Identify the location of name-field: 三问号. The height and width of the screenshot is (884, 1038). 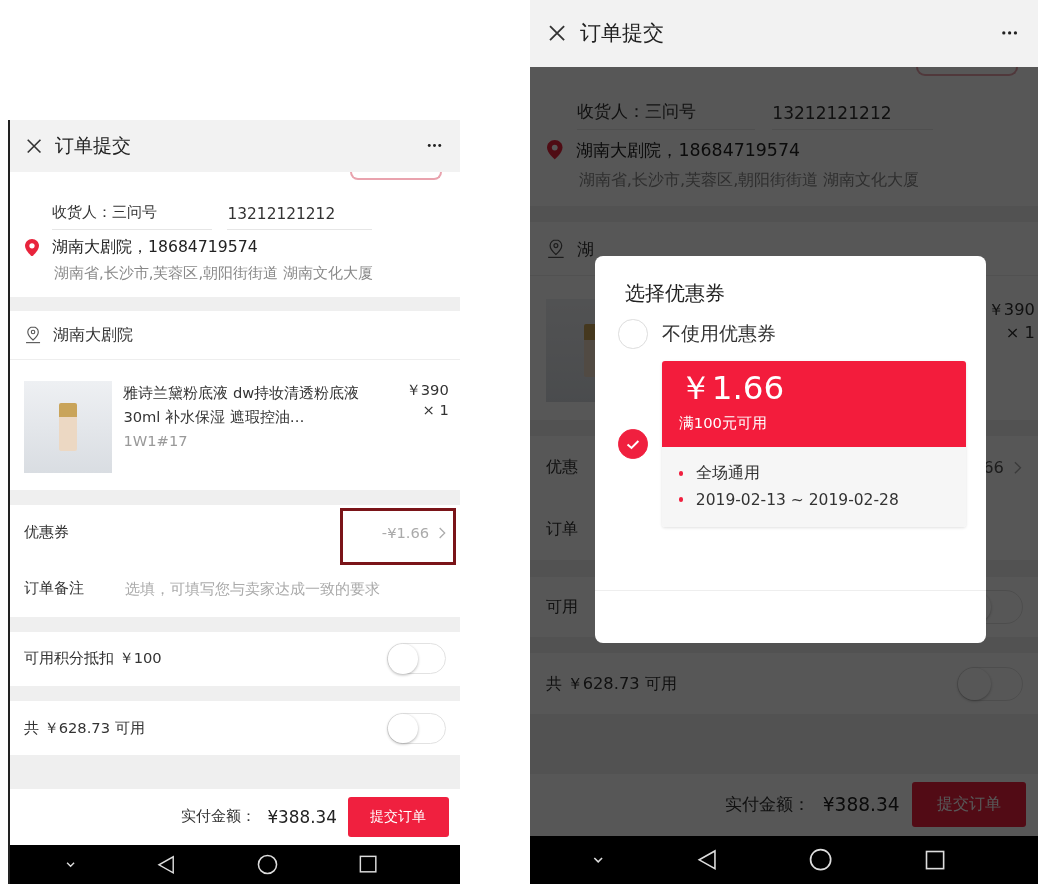
(162, 216).